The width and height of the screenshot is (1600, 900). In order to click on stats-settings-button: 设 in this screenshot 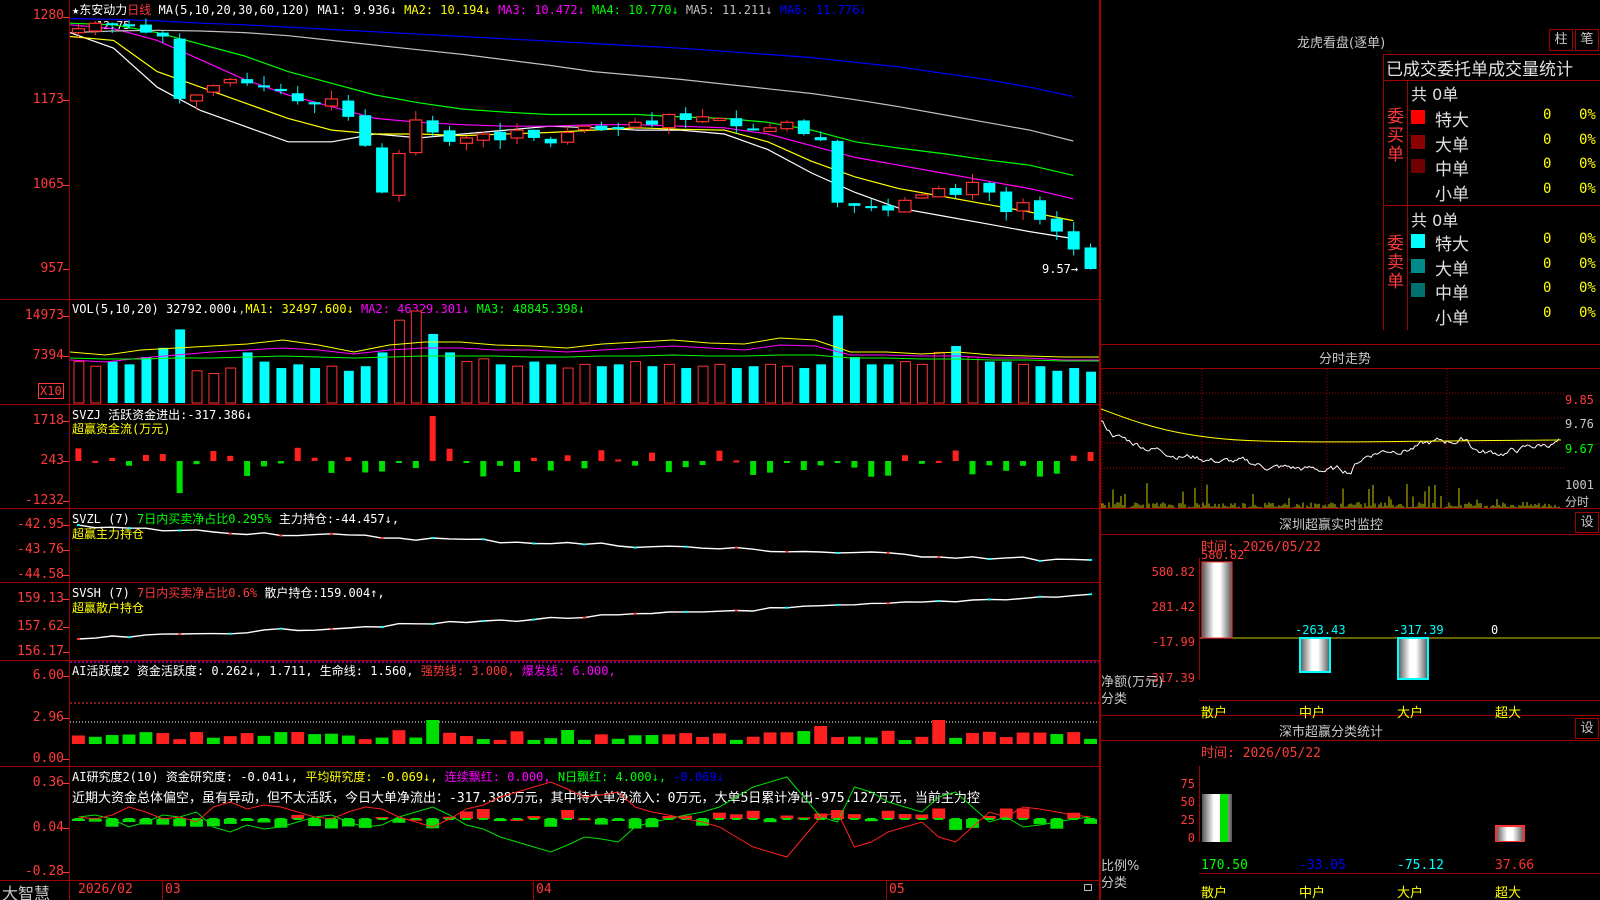, I will do `click(1587, 728)`.